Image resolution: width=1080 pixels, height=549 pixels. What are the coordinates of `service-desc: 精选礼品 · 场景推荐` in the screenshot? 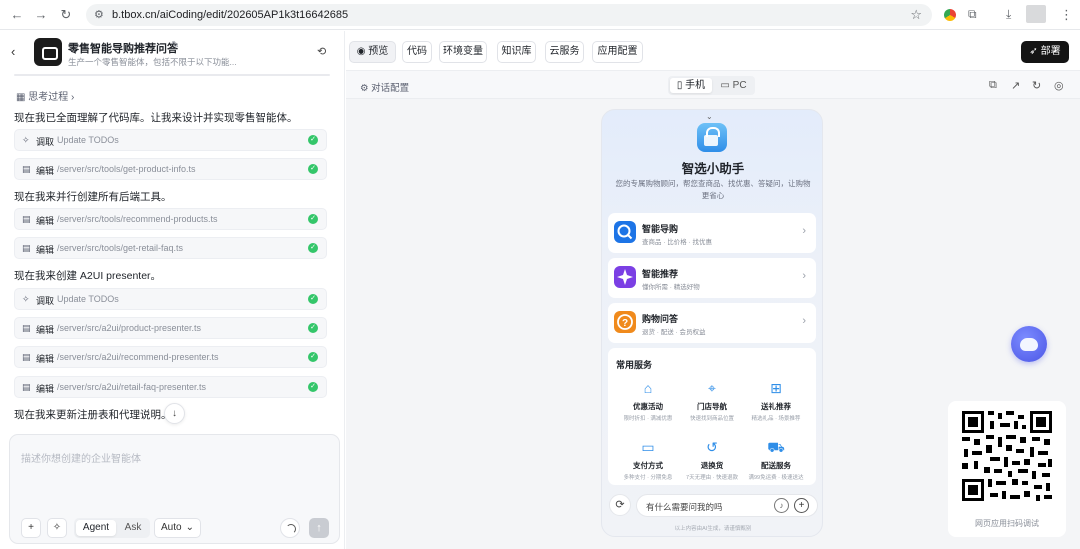 It's located at (776, 419).